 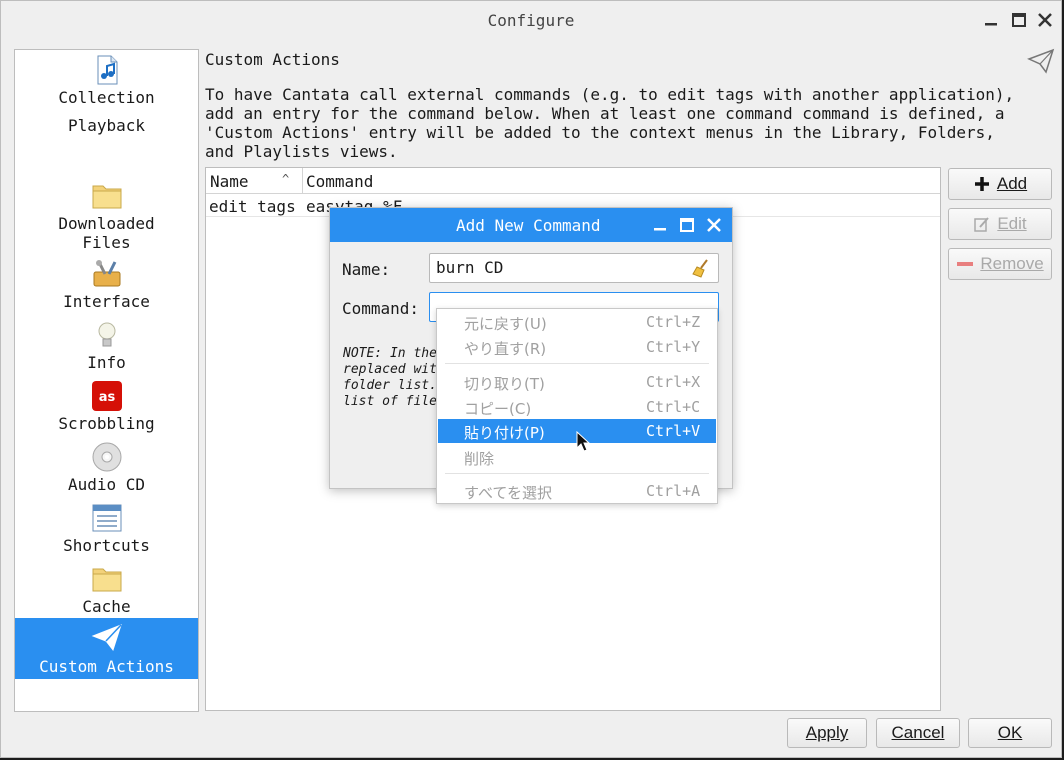 I want to click on sidebar-item-shortcuts: Shortcuts, so click(x=106, y=529).